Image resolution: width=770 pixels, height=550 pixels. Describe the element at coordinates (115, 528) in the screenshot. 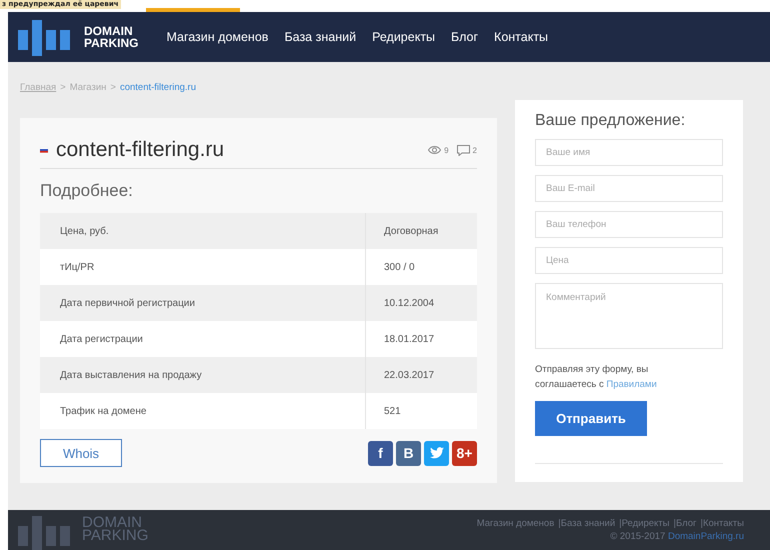

I see `footer-logo-text: DOMAIN PARKING` at that location.